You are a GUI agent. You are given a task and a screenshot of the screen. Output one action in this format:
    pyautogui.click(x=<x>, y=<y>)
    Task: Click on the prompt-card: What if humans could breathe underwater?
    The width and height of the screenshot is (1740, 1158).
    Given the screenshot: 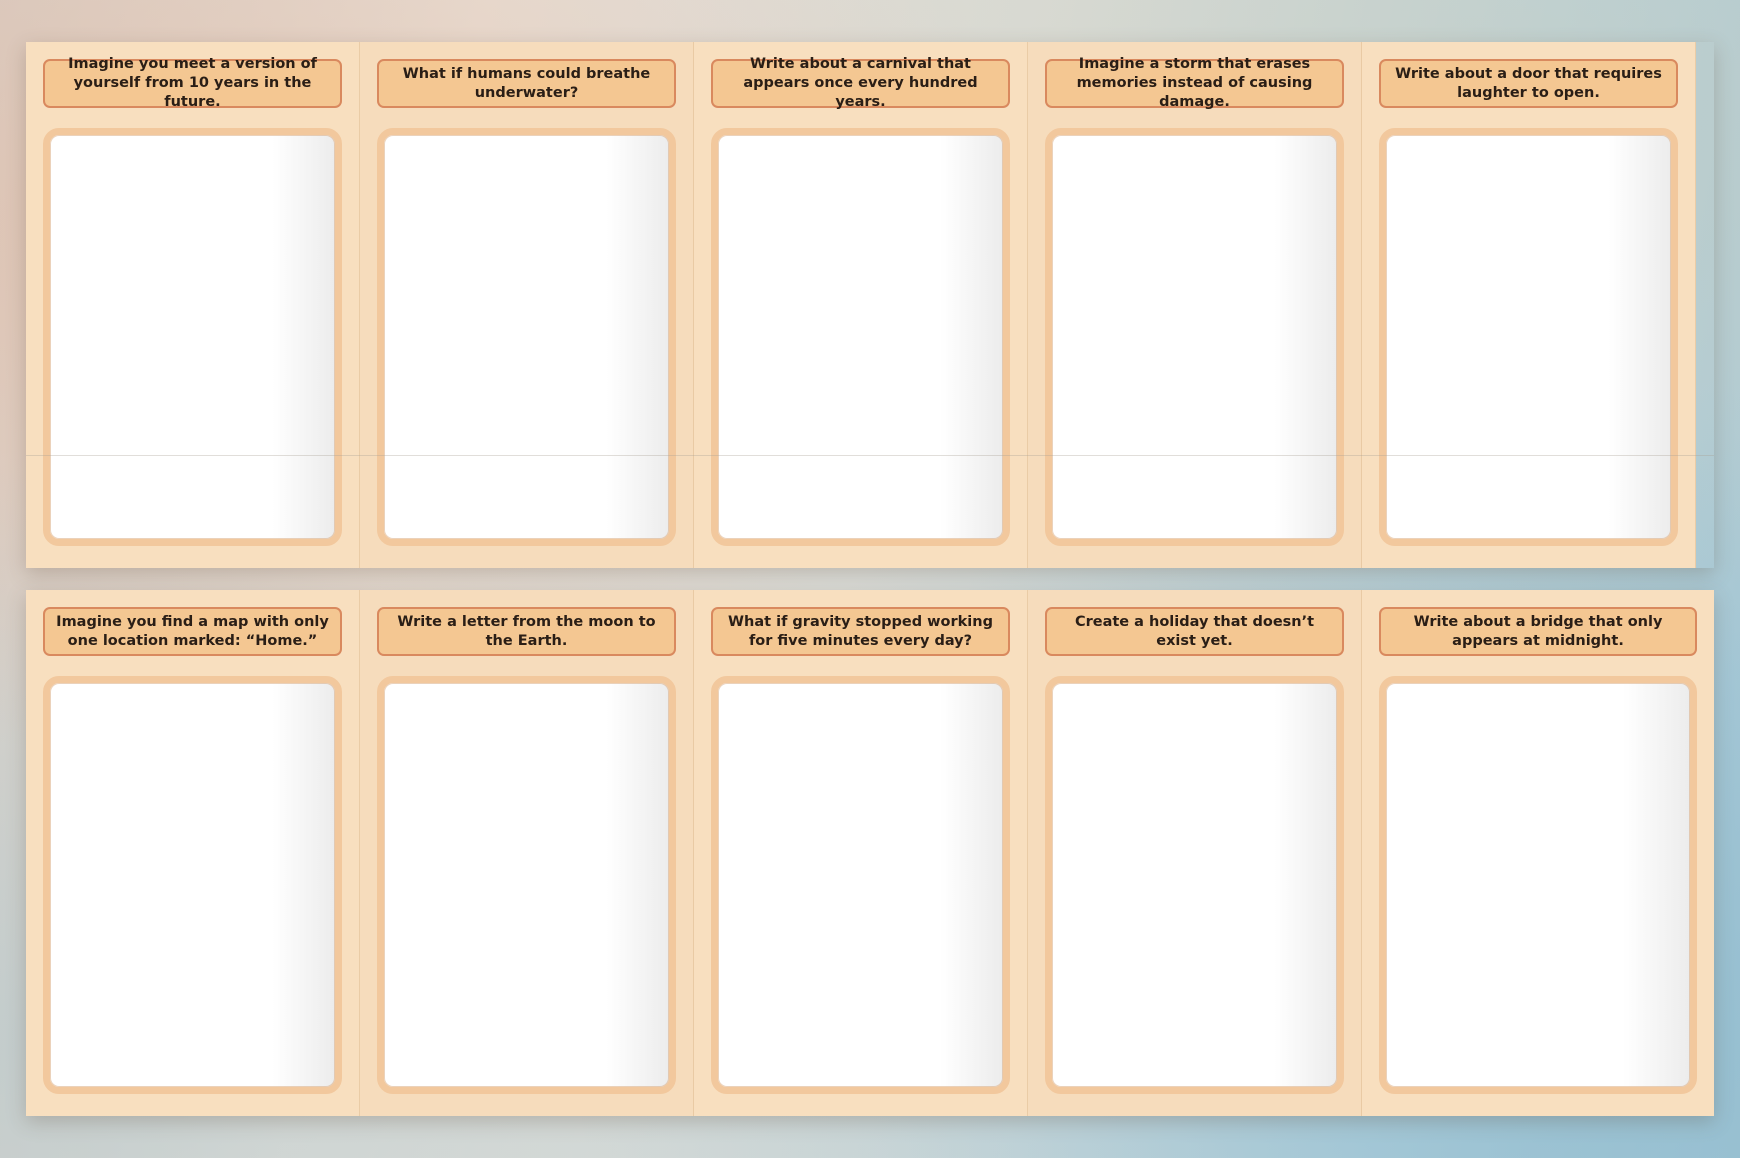 What is the action you would take?
    pyautogui.click(x=527, y=305)
    